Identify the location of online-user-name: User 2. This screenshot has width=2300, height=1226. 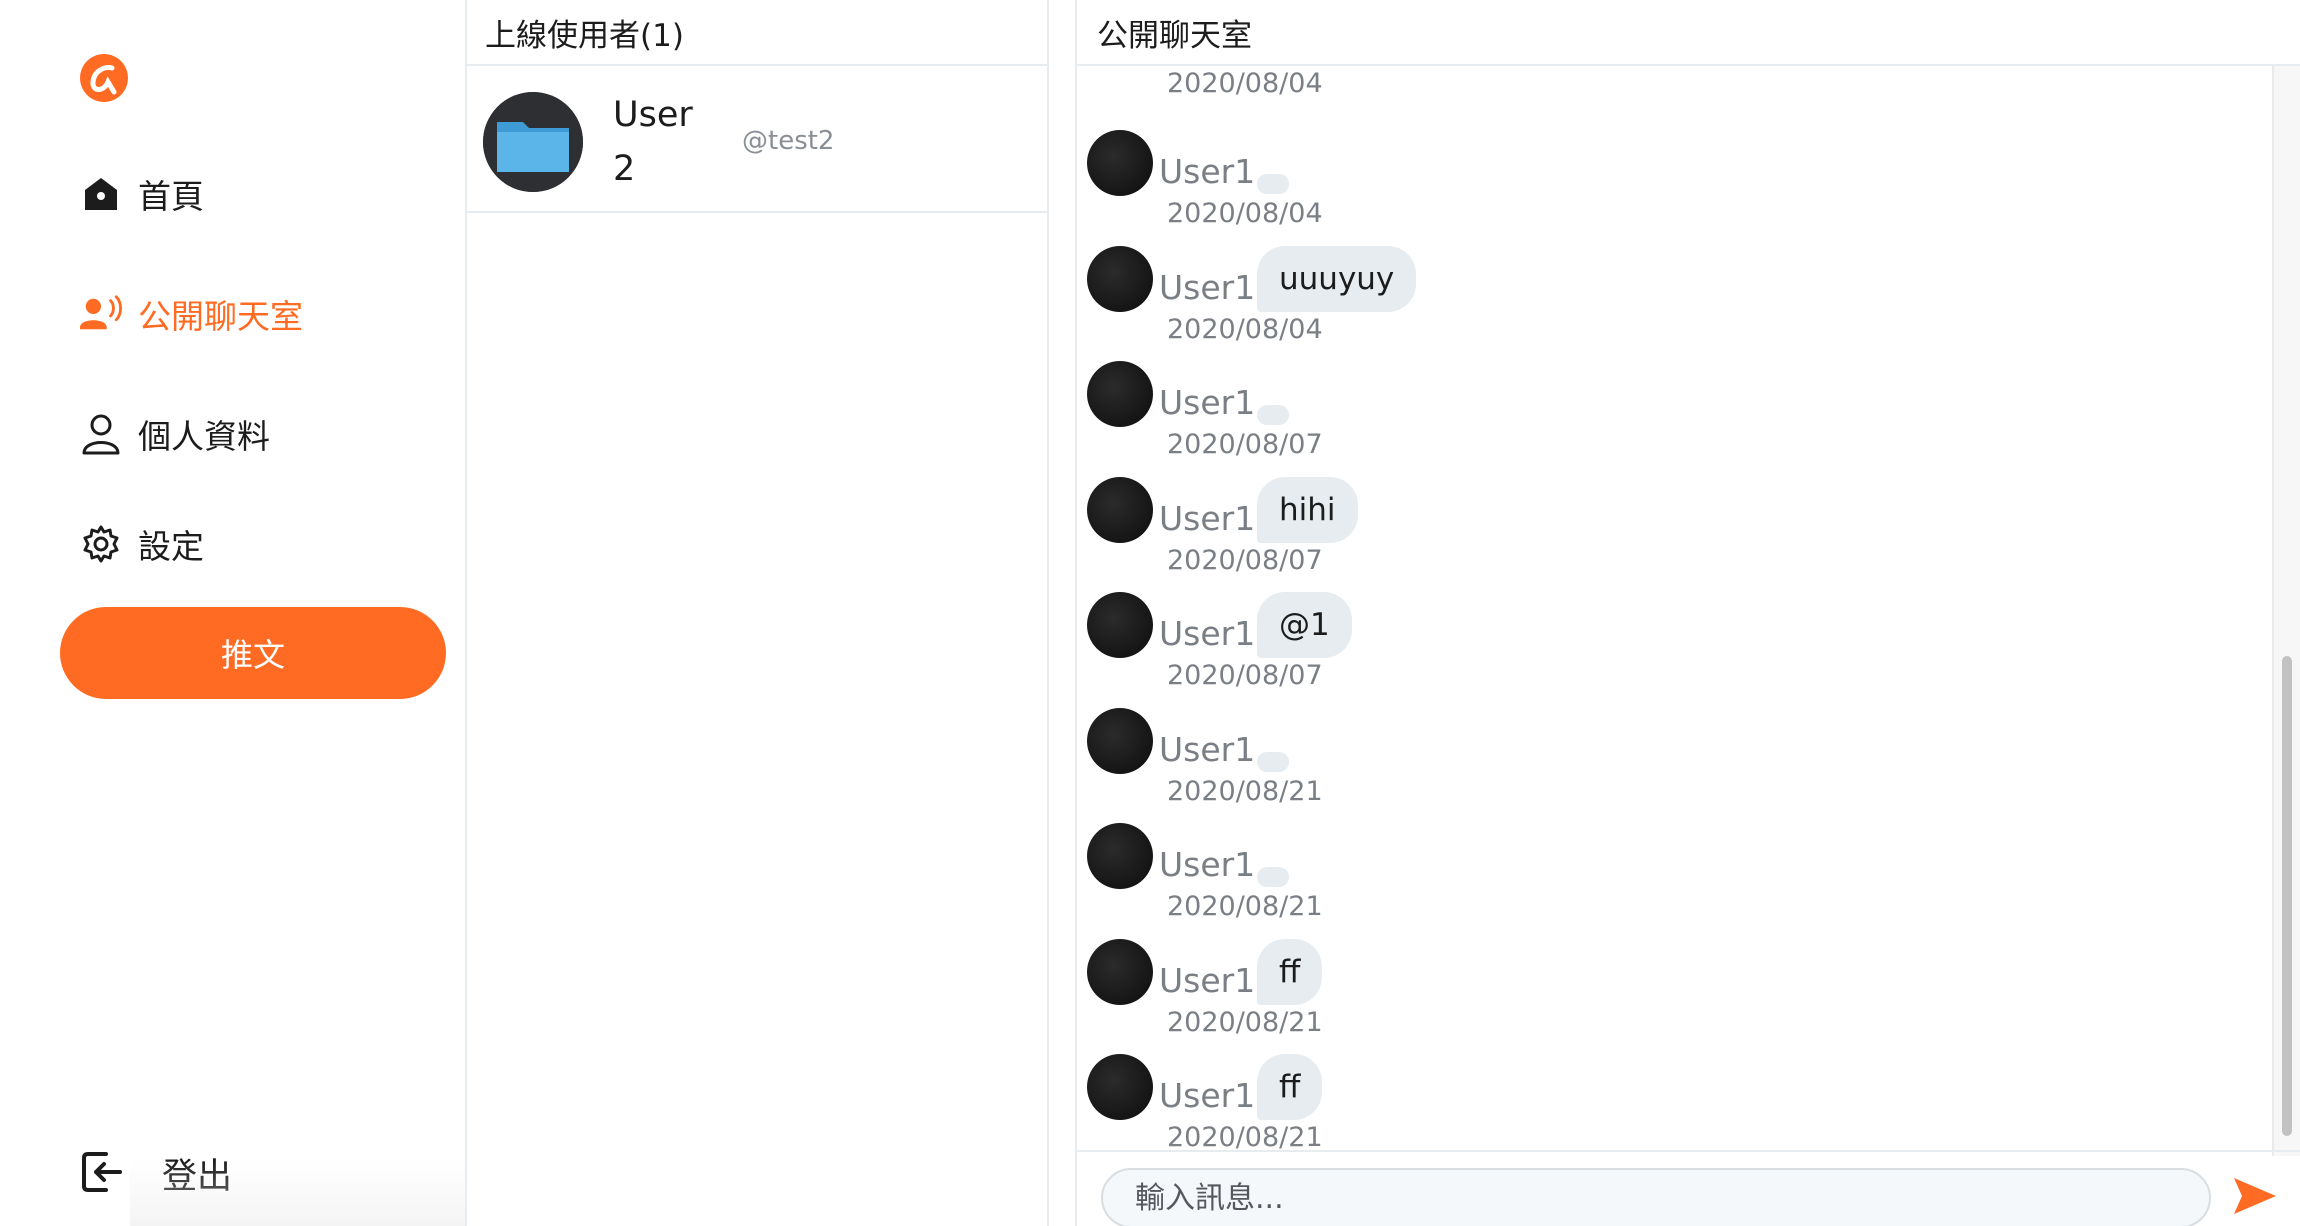
(653, 142).